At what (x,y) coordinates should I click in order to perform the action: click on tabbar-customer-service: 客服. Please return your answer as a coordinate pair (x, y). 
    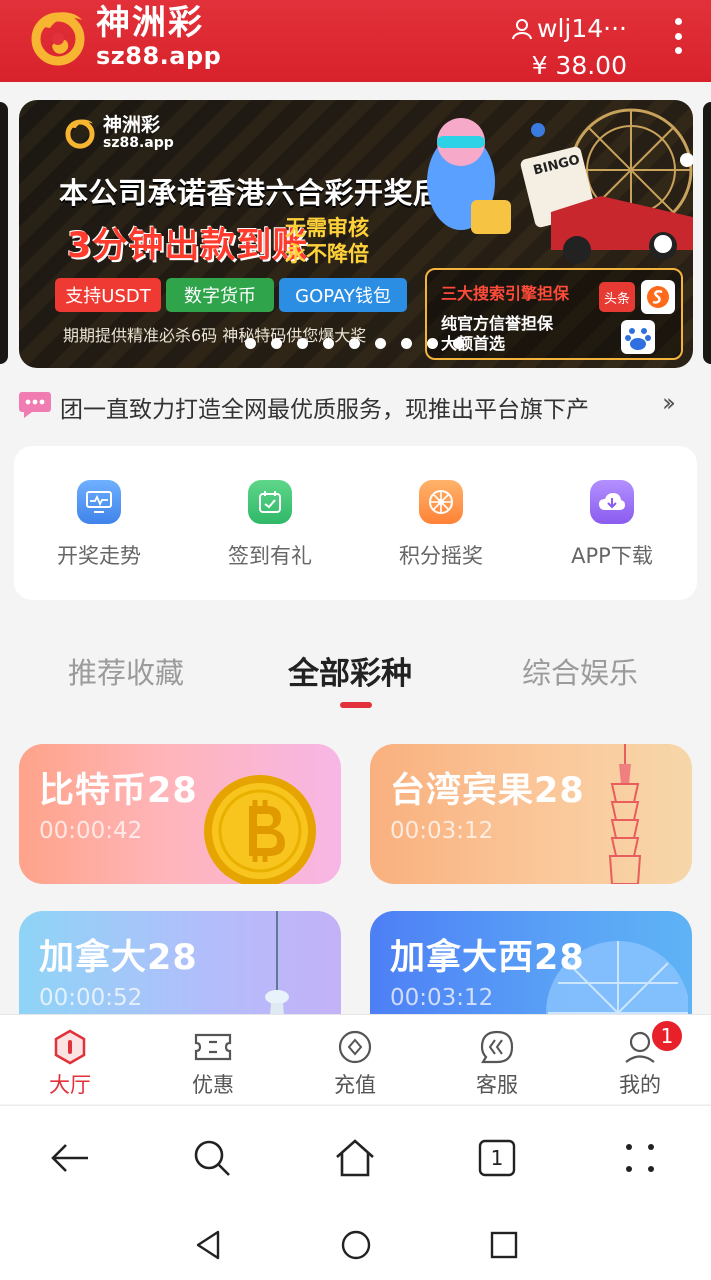
    Looking at the image, I should click on (497, 1064).